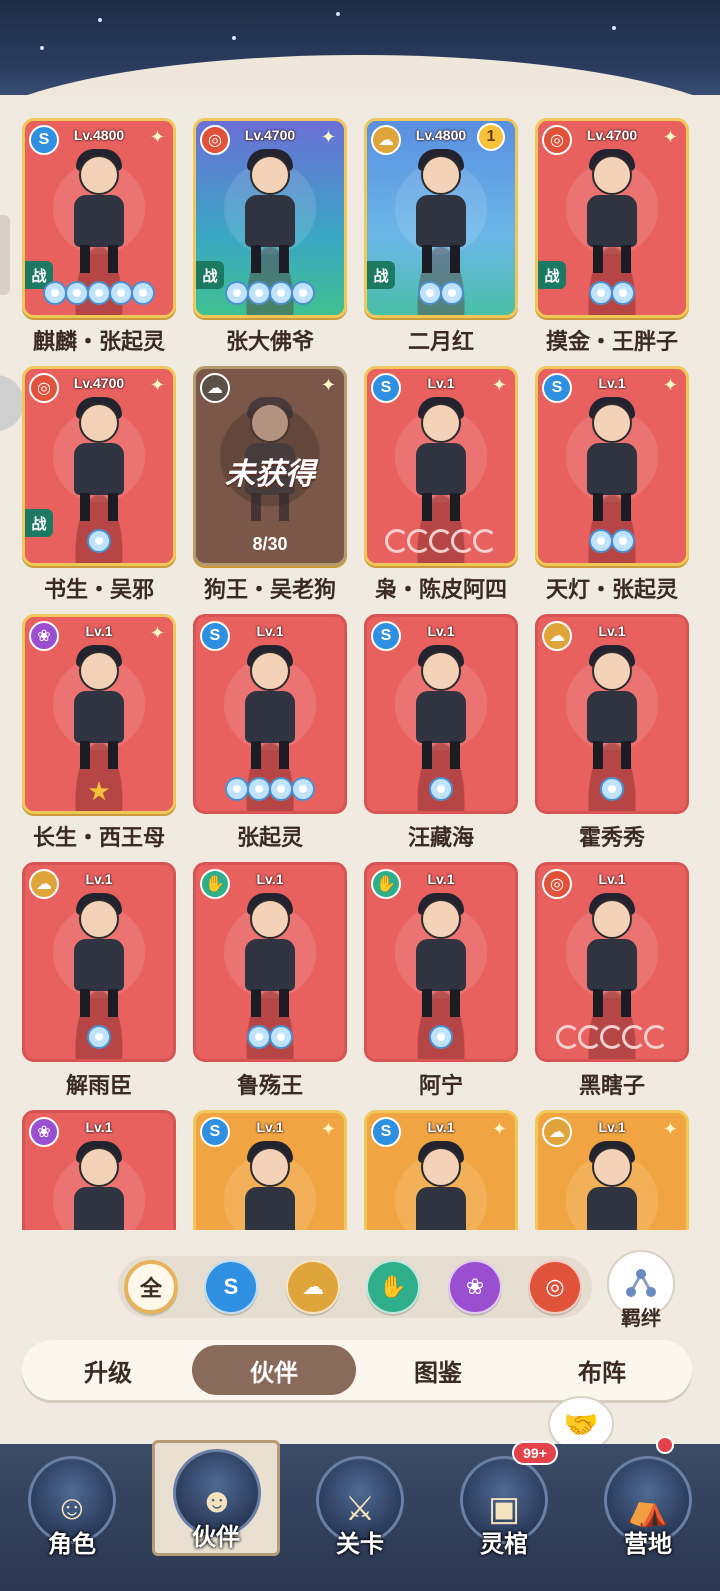  I want to click on nav-tent: ⛺ 营地, so click(648, 1517).